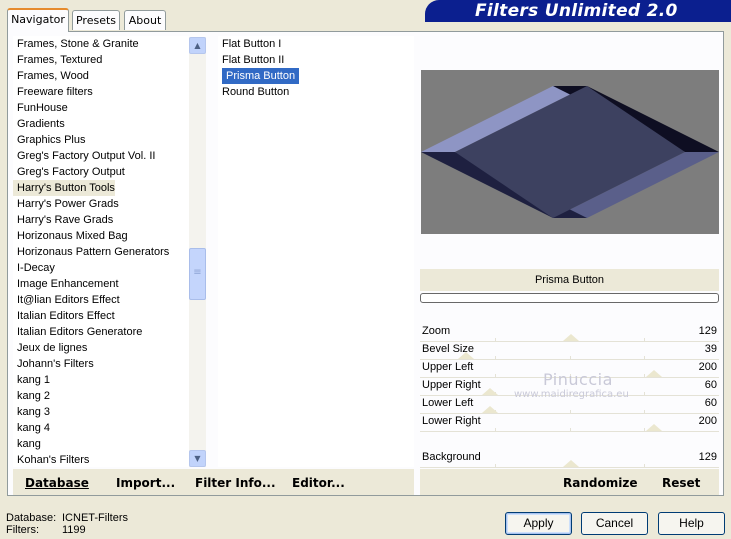  I want to click on title-banner: Filters Unlimited 2.0, so click(578, 11).